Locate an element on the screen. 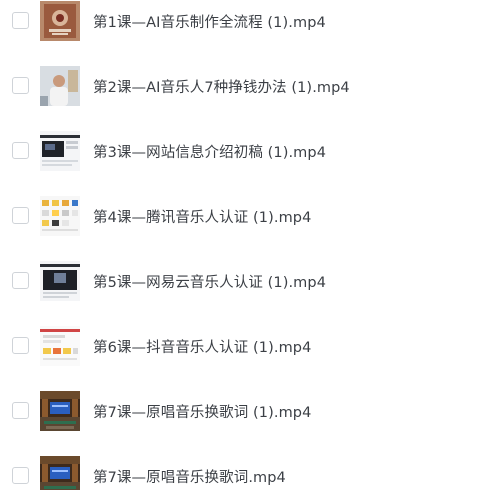 This screenshot has height=490, width=490. list-item: 第7课—原唱音乐换歌词 (1).mp4 is located at coordinates (245, 412).